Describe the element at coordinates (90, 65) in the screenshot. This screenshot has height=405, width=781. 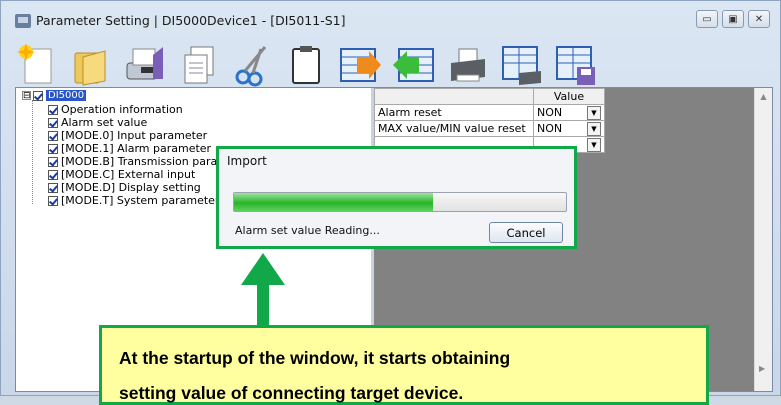
I see `open-folder-icon` at that location.